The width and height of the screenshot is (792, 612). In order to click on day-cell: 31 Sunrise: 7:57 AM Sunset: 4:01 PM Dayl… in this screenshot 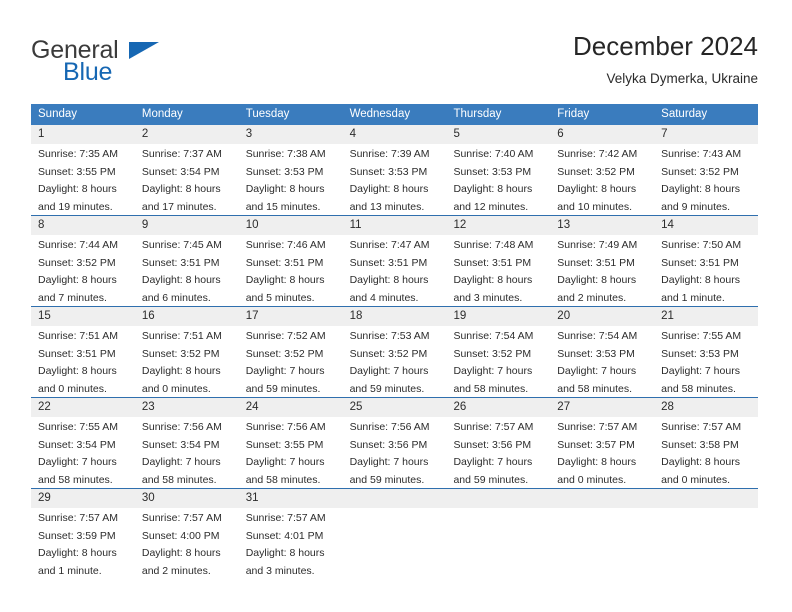, I will do `click(291, 534)`.